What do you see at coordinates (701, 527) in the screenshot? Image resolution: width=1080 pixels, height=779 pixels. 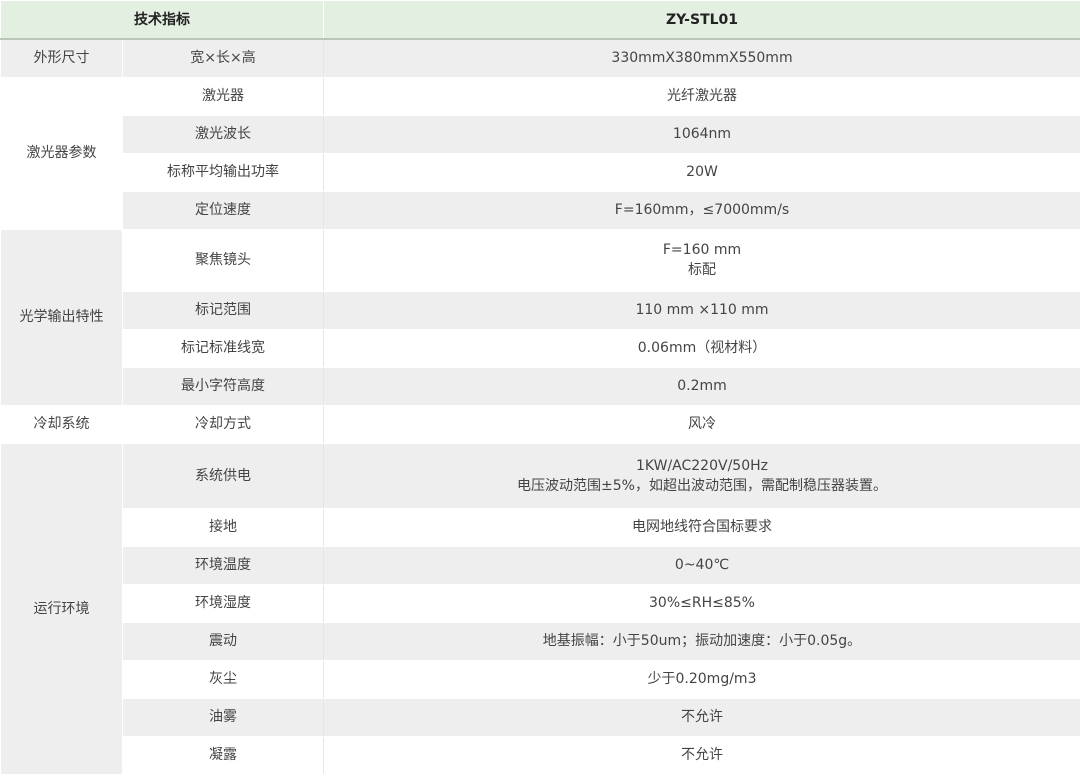 I see `row-value: 电网地线符合国标要求` at bounding box center [701, 527].